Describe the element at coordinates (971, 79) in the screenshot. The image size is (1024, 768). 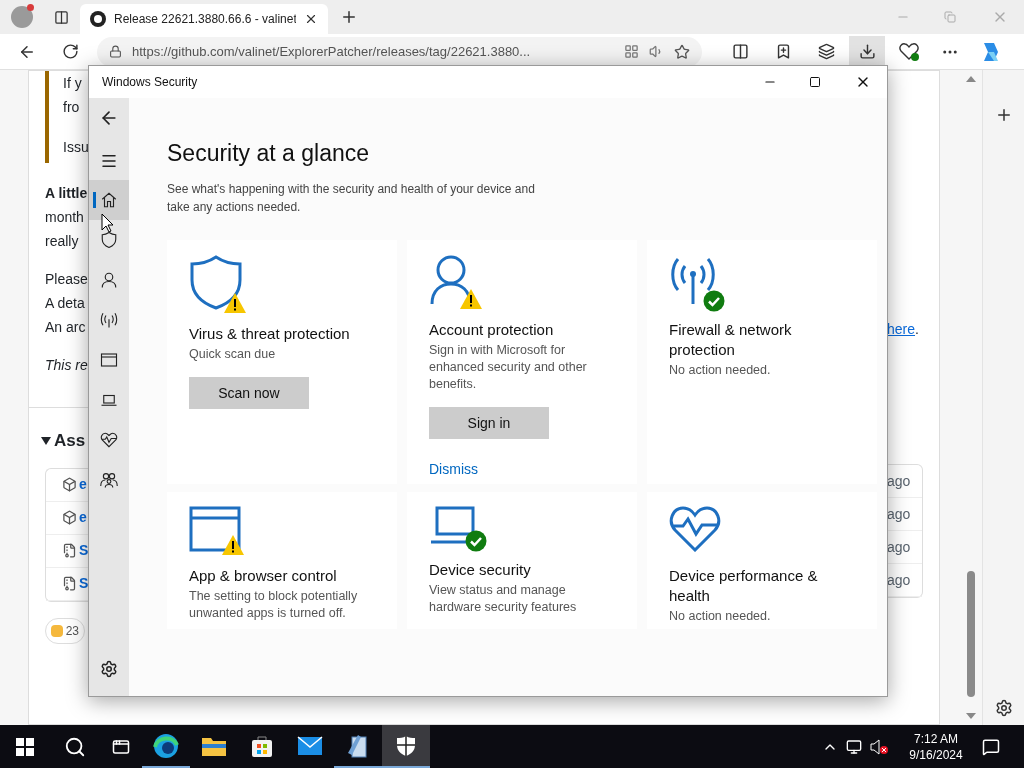
I see `scroll-up-arrow-icon` at that location.